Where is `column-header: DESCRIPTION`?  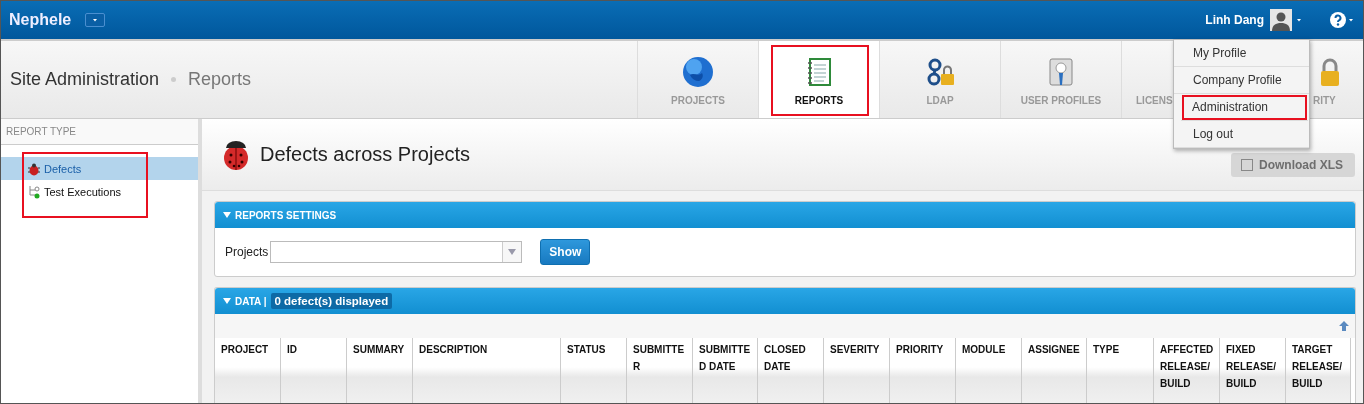 column-header: DESCRIPTION is located at coordinates (487, 370).